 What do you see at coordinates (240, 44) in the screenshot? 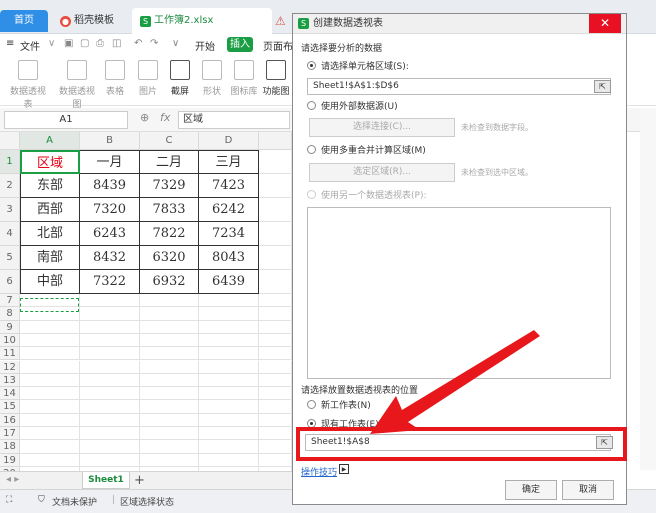
I see `menu-insert: 插入` at bounding box center [240, 44].